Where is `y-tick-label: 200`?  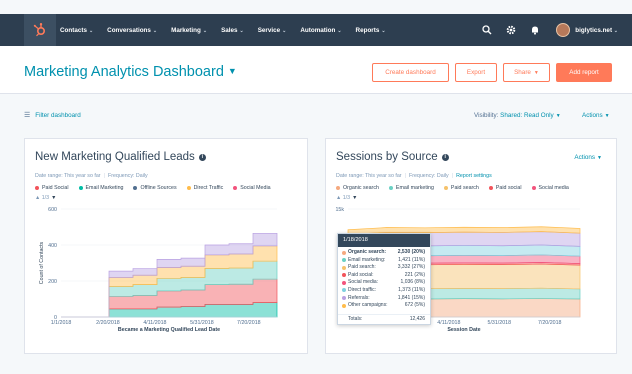 y-tick-label: 200 is located at coordinates (52, 282).